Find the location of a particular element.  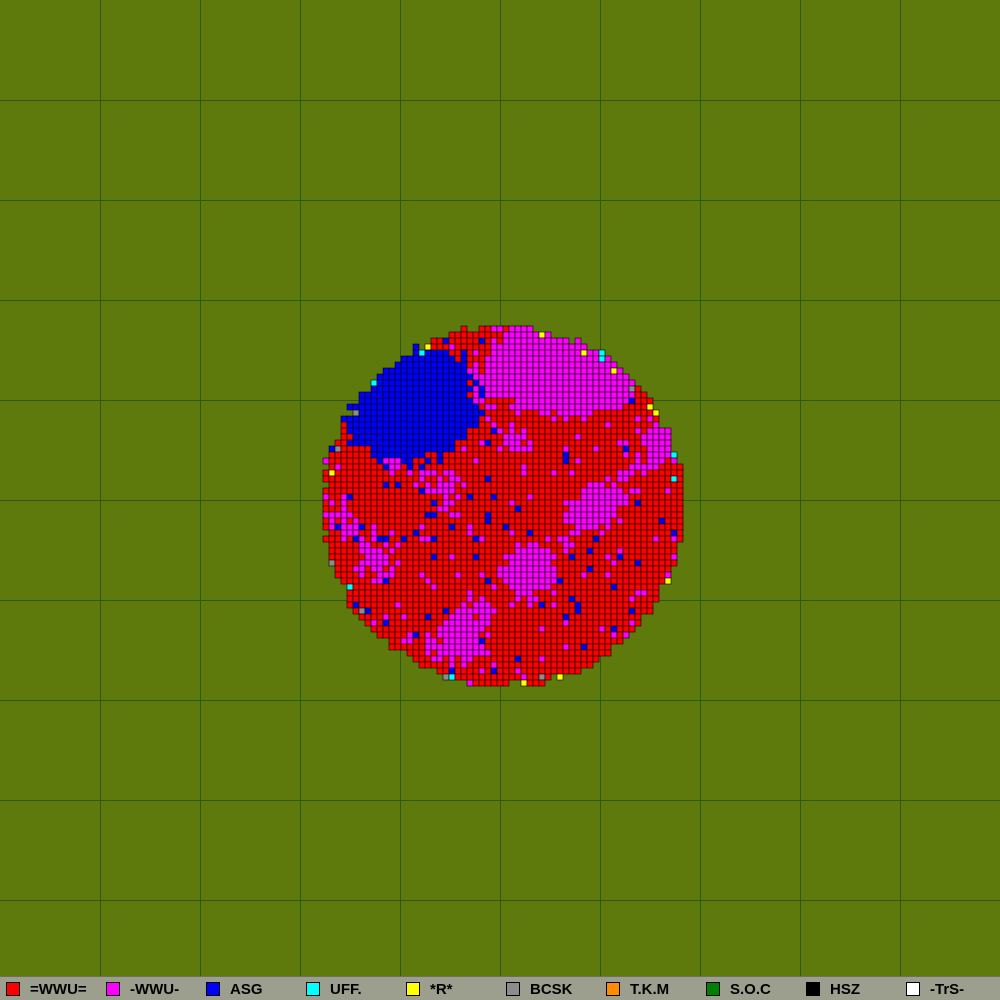

legend-swatch-hsz is located at coordinates (813, 989).